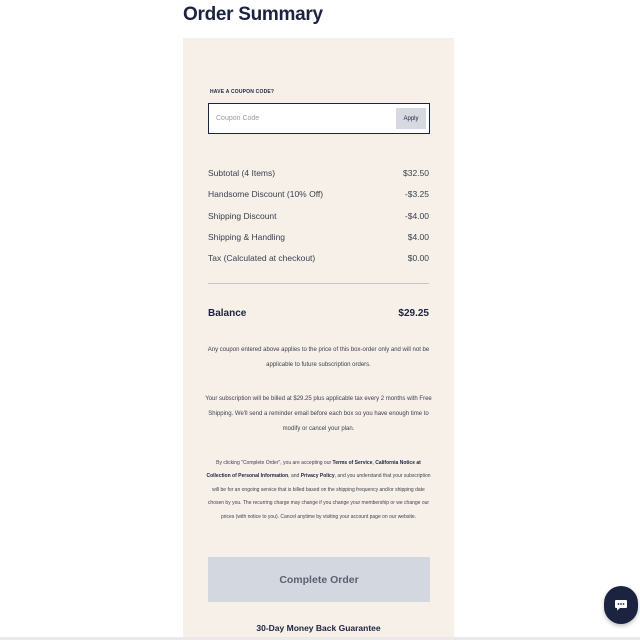 The image size is (640, 640). I want to click on line-item-shipping-handling: Shipping & Handling $4.00, so click(318, 241).